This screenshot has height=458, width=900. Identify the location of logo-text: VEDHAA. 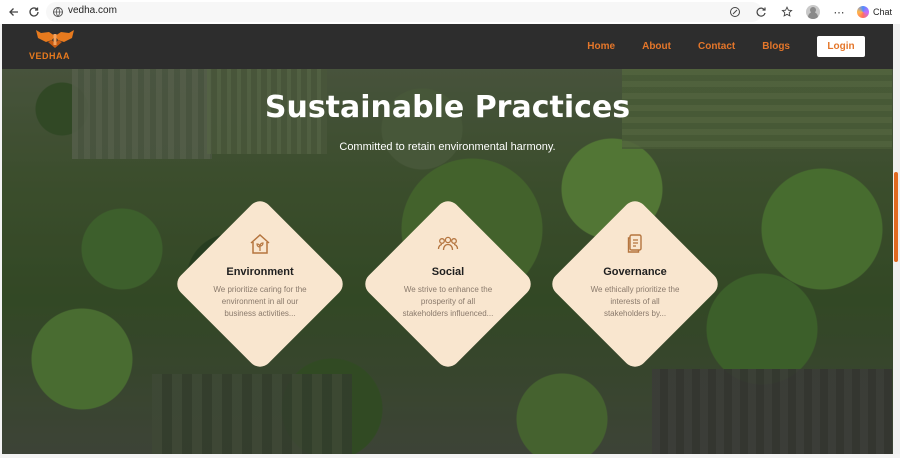
(50, 56).